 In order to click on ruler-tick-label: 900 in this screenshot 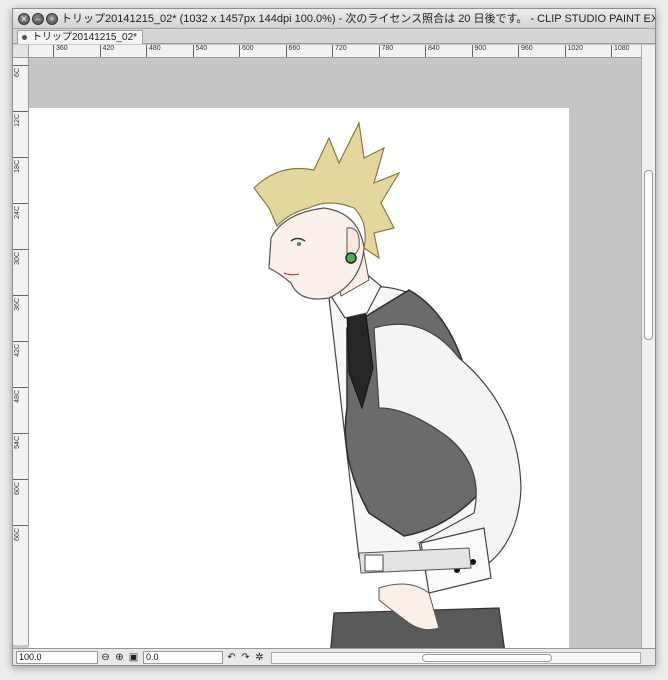, I will do `click(478, 51)`.